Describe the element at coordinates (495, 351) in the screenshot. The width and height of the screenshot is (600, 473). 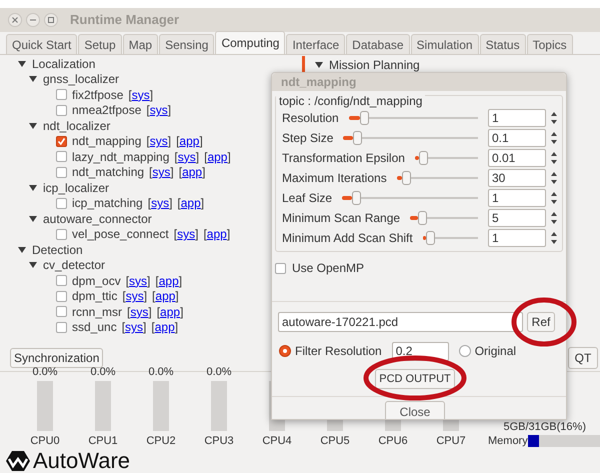
I see `radio-label: Original` at that location.